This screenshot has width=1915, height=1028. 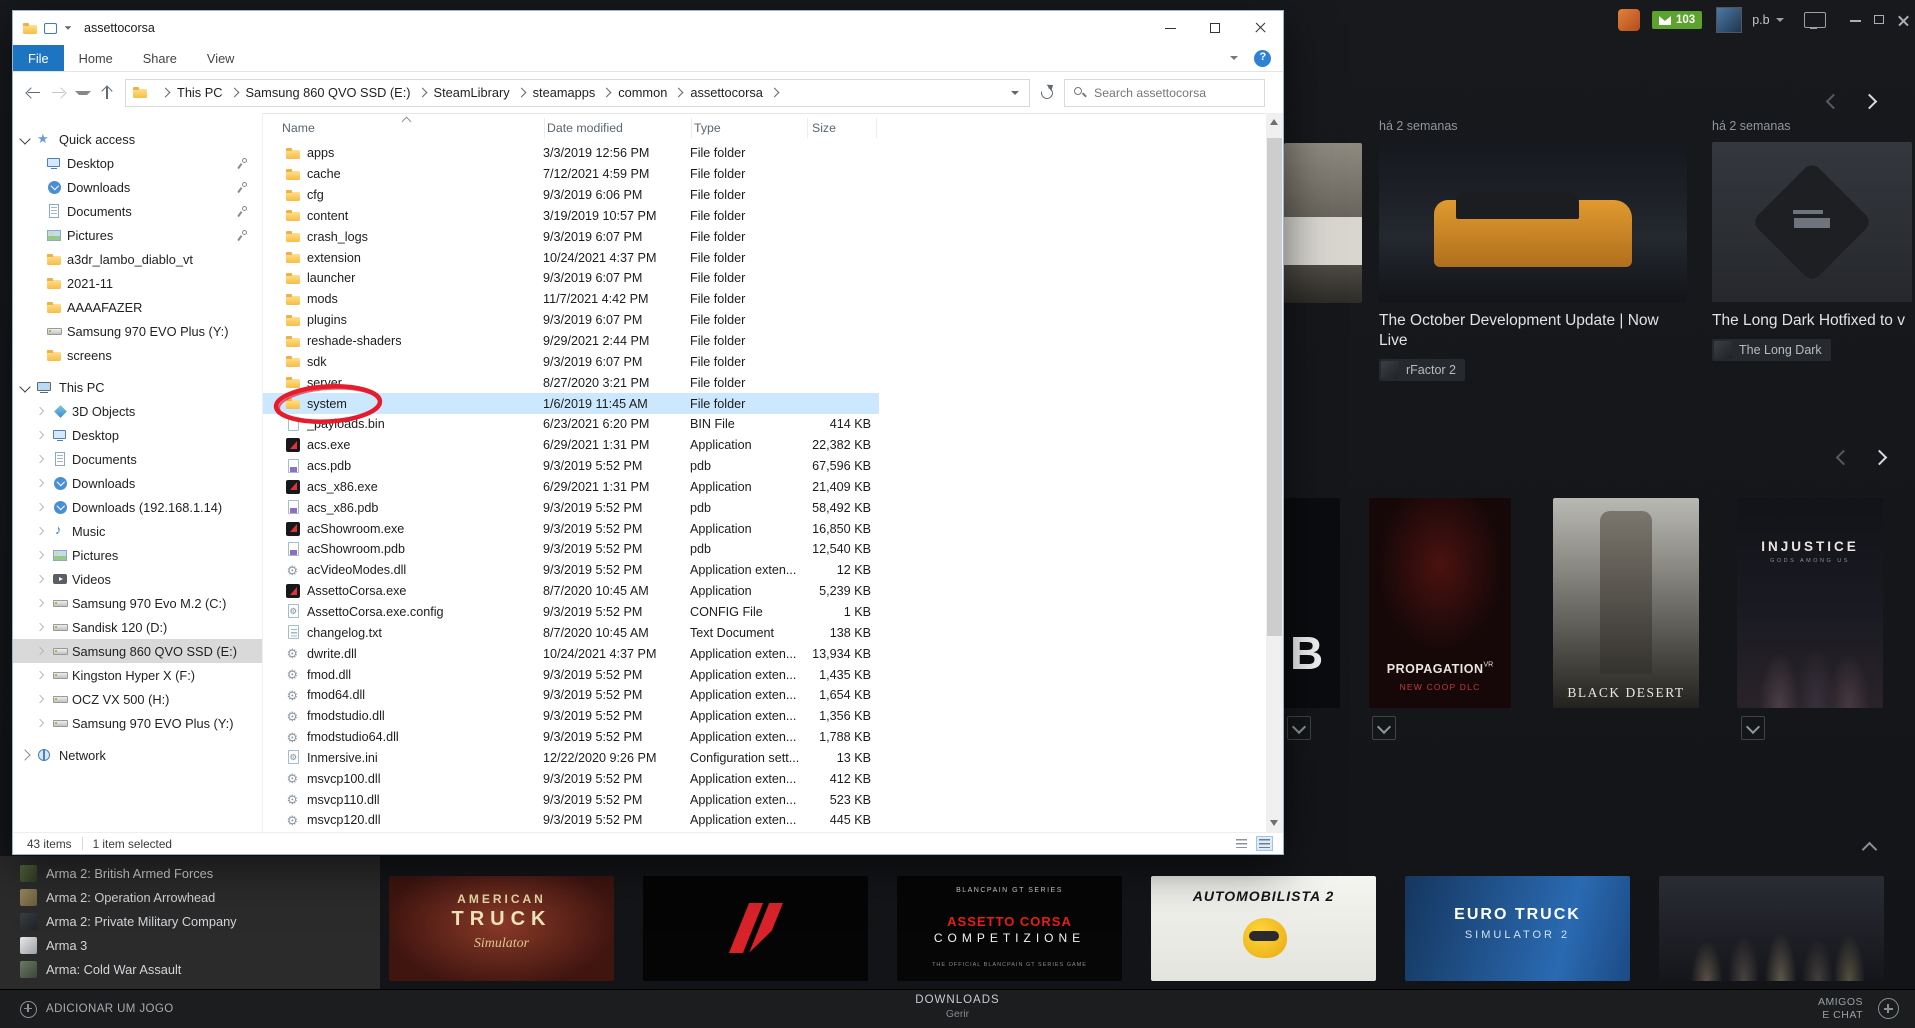 I want to click on news-prev-button, so click(x=1833, y=101).